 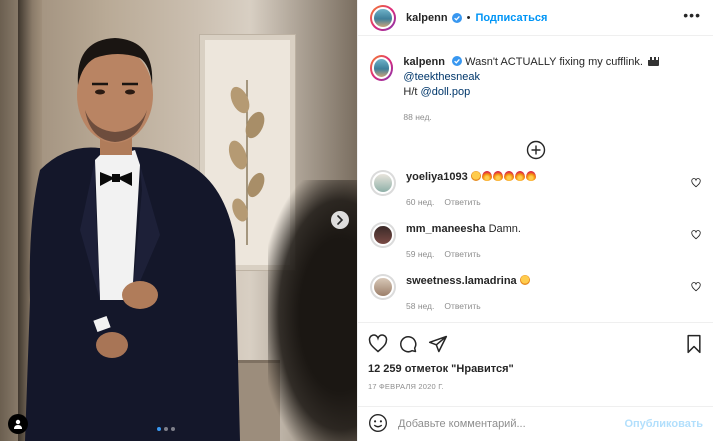 I want to click on like-button, so click(x=378, y=344).